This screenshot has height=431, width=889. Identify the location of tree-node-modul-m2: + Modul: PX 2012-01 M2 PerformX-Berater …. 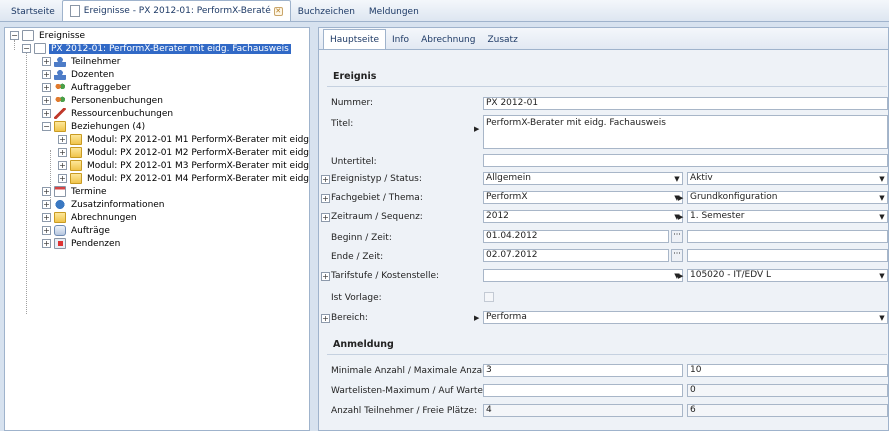
(183, 152).